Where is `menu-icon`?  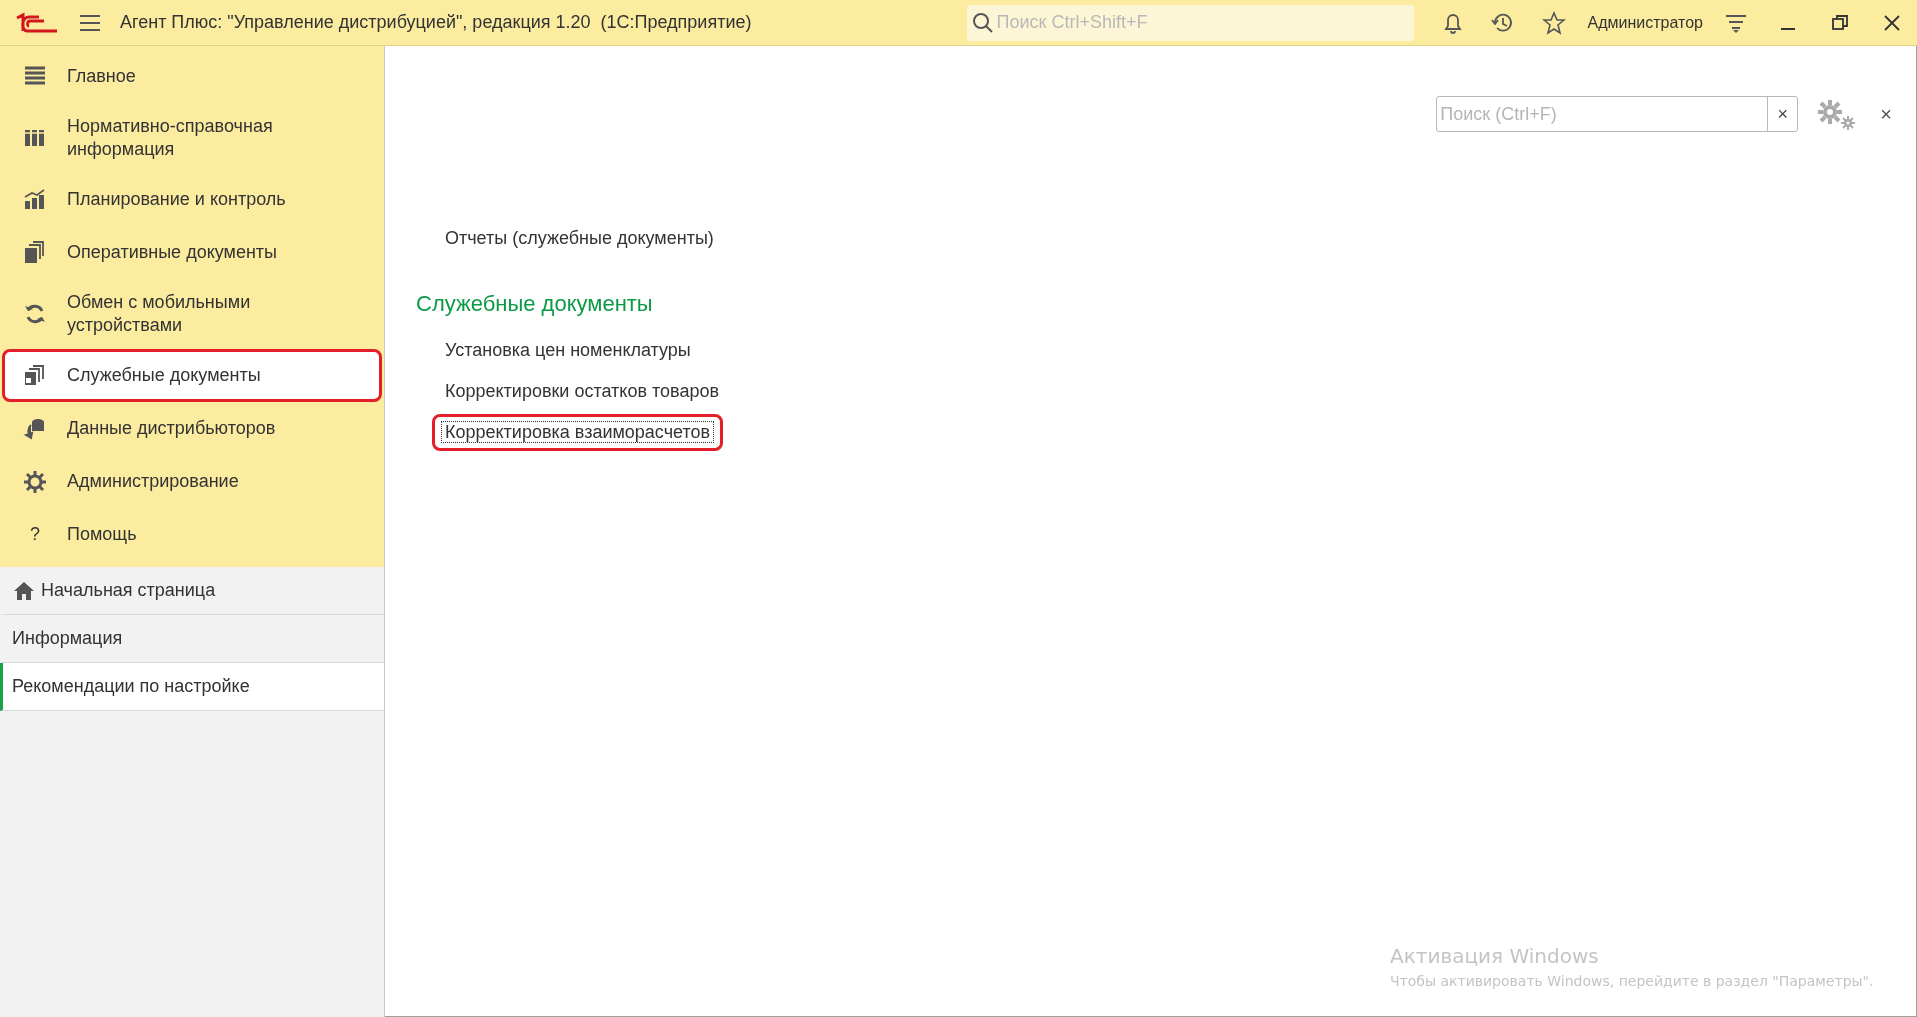 menu-icon is located at coordinates (90, 22).